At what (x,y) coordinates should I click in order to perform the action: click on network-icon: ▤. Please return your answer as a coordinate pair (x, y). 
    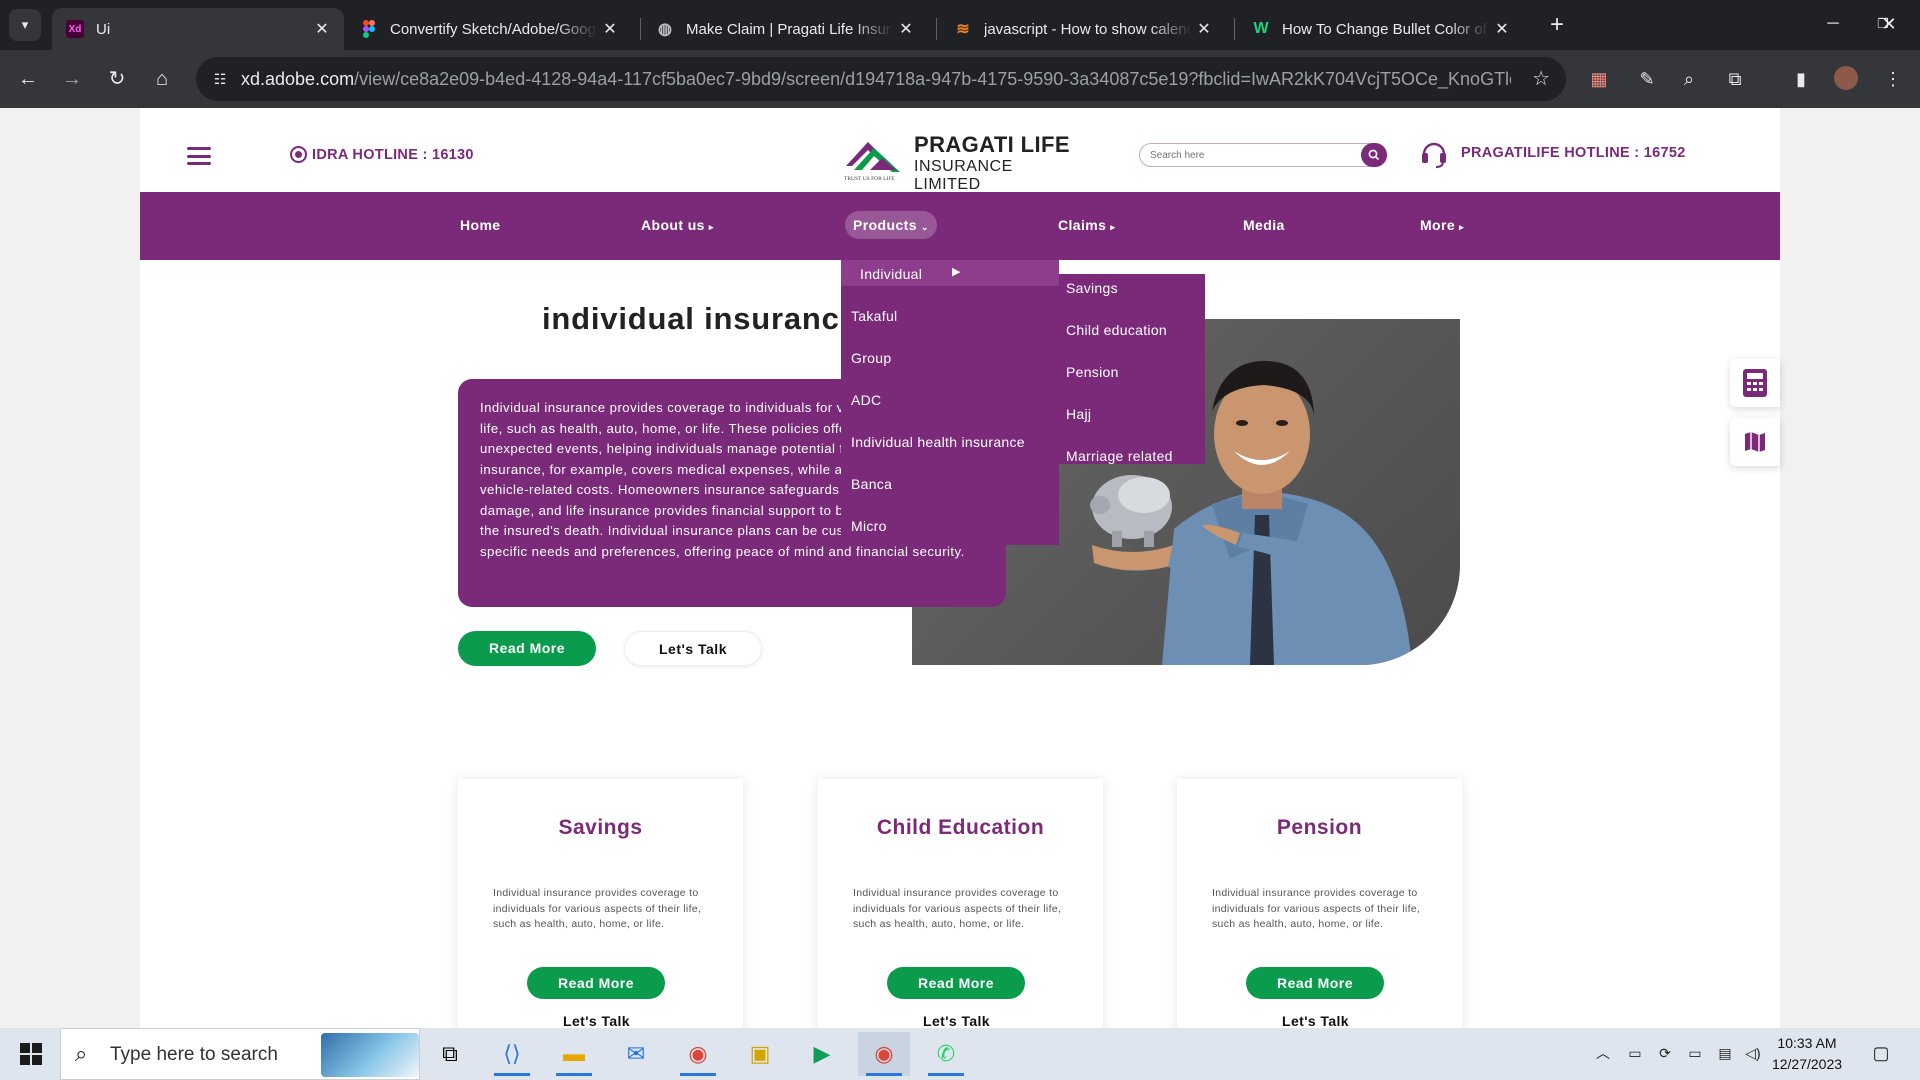
    Looking at the image, I should click on (1725, 1053).